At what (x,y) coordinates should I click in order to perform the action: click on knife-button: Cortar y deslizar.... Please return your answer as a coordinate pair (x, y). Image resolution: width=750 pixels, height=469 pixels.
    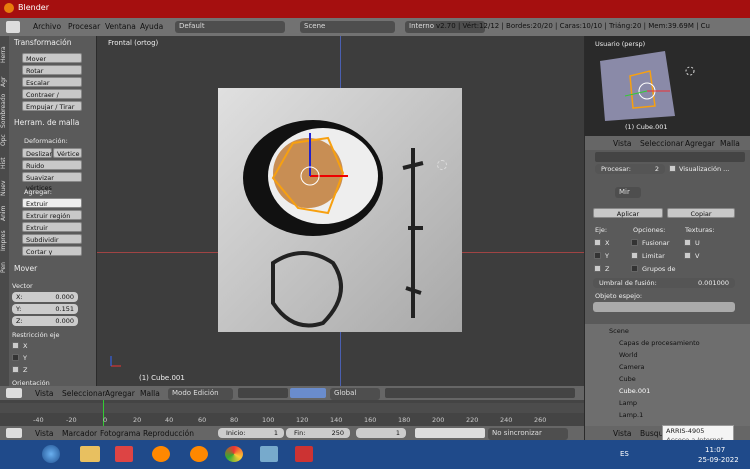
    Looking at the image, I should click on (52, 251).